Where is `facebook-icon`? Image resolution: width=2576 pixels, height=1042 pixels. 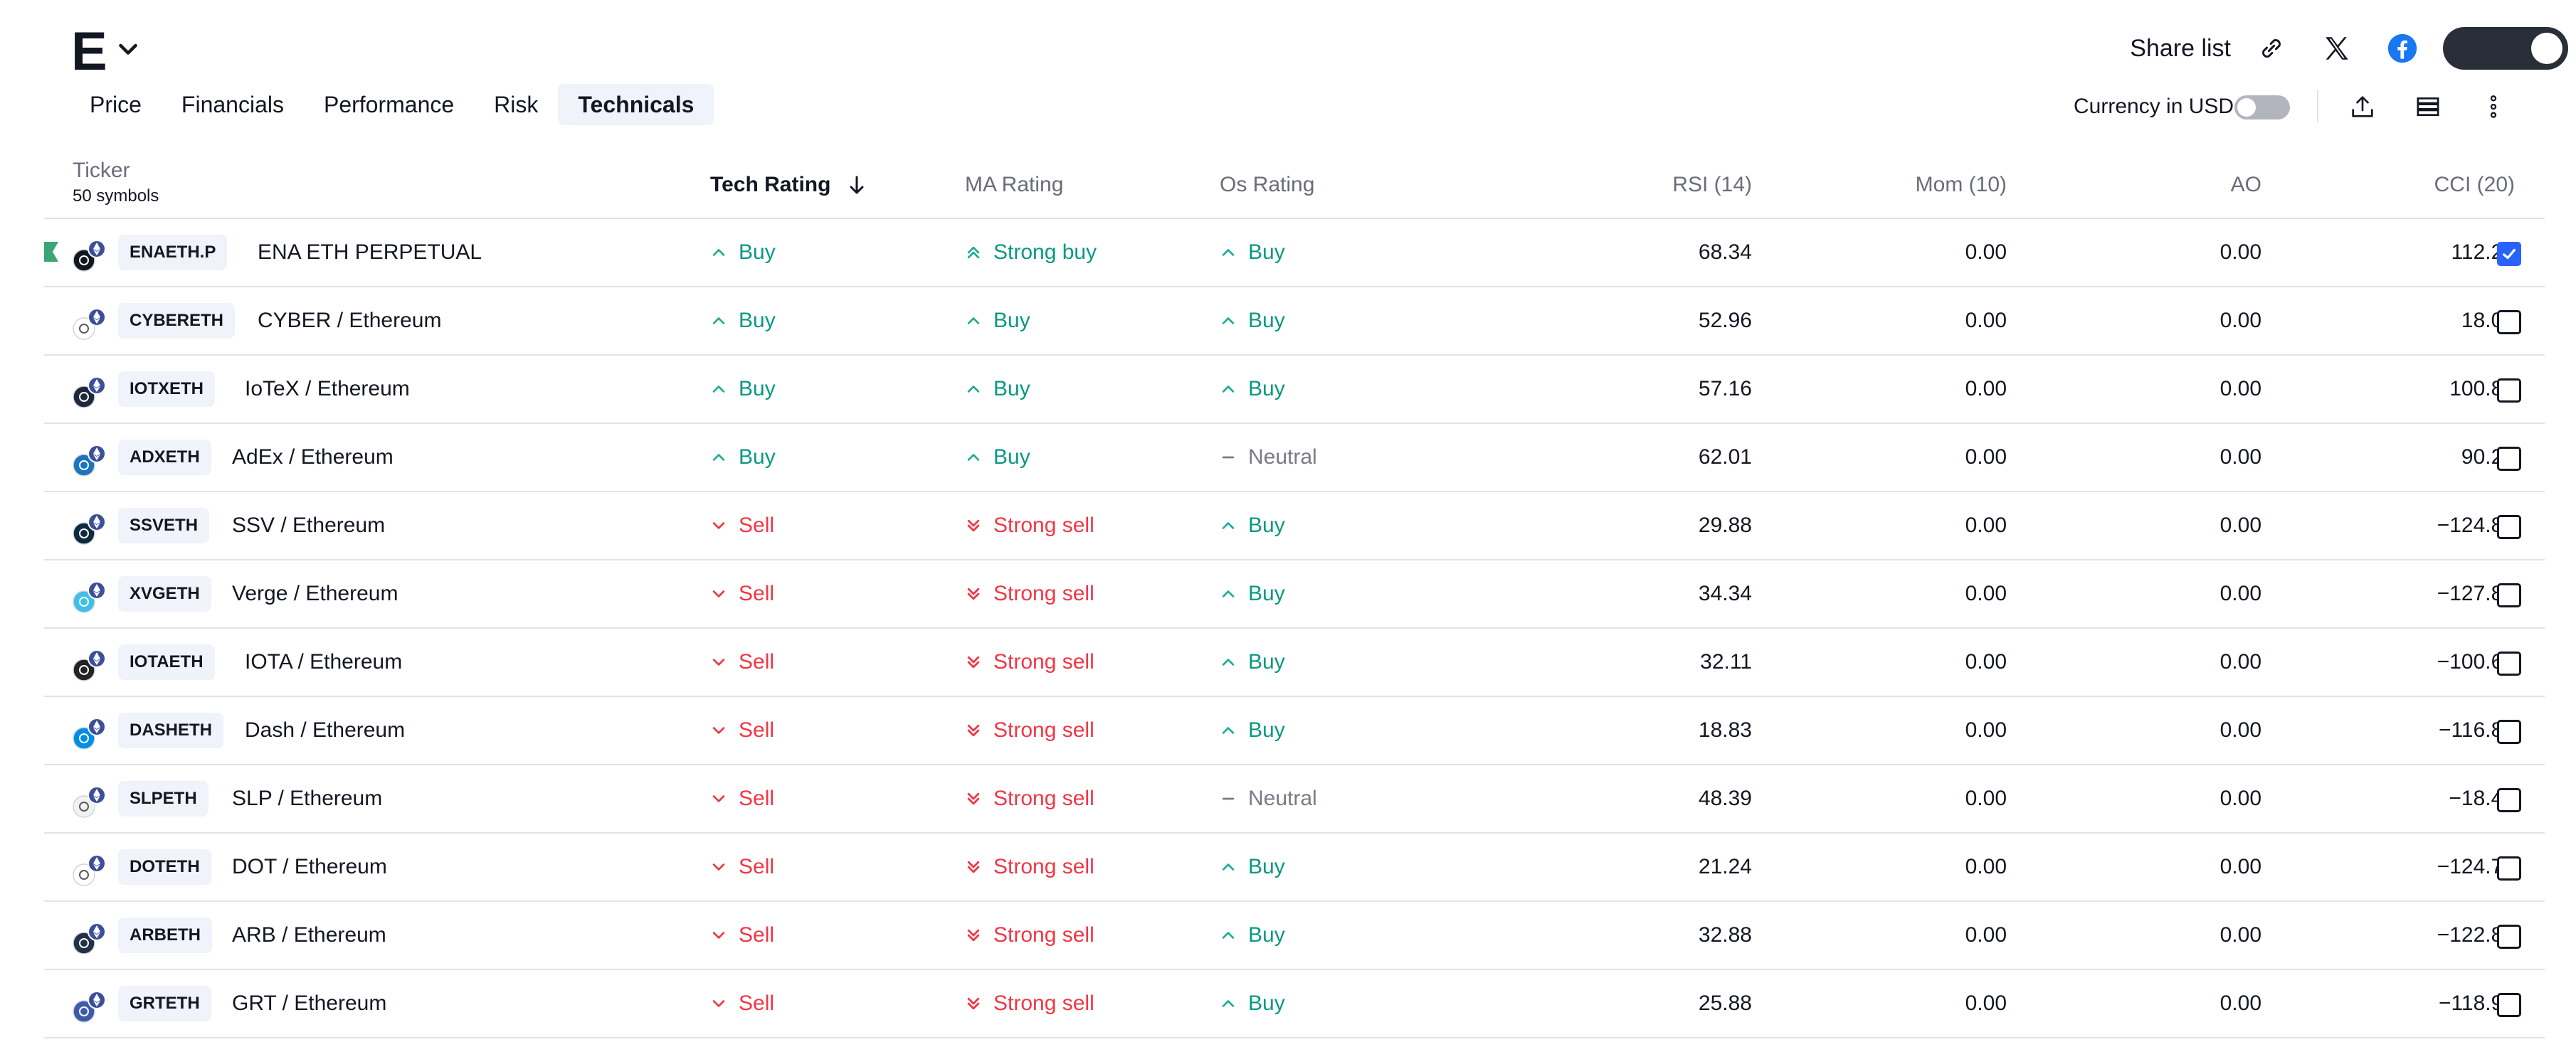 facebook-icon is located at coordinates (2402, 48).